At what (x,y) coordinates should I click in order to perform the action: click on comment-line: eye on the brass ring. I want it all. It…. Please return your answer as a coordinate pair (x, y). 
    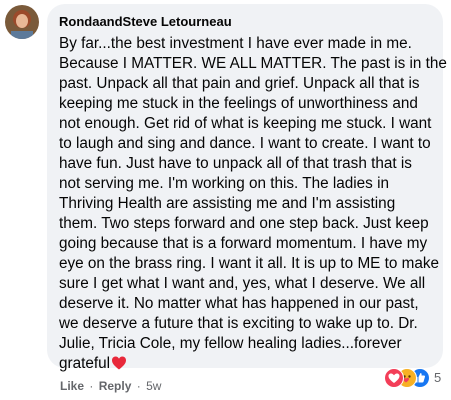
    Looking at the image, I should click on (249, 263).